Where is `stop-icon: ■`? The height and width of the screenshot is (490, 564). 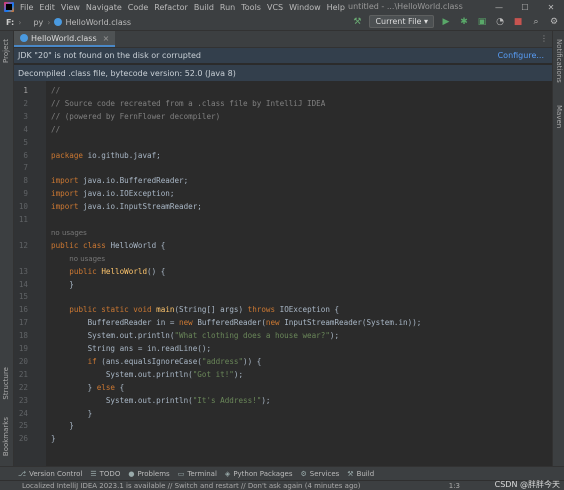
stop-icon: ■ is located at coordinates (518, 22).